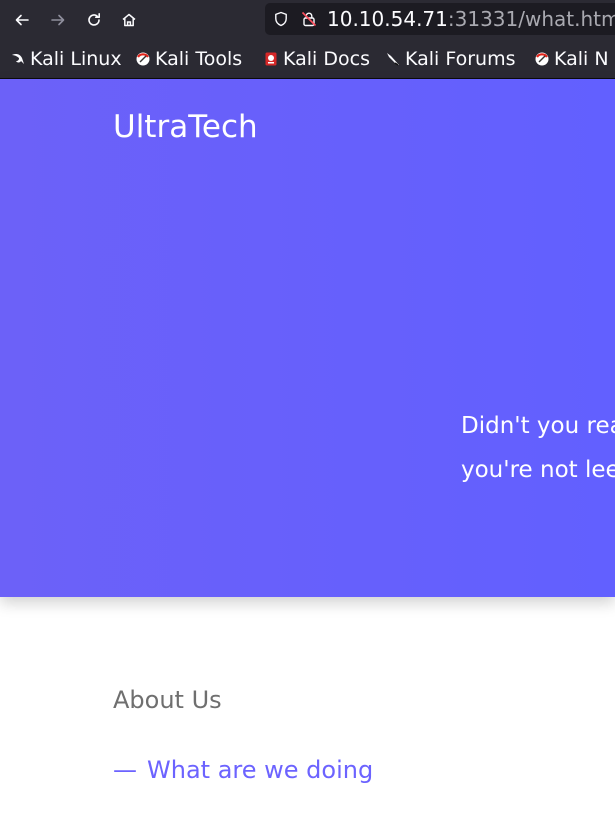  I want to click on what-are-we-doing-link: — What are we doing, so click(243, 770).